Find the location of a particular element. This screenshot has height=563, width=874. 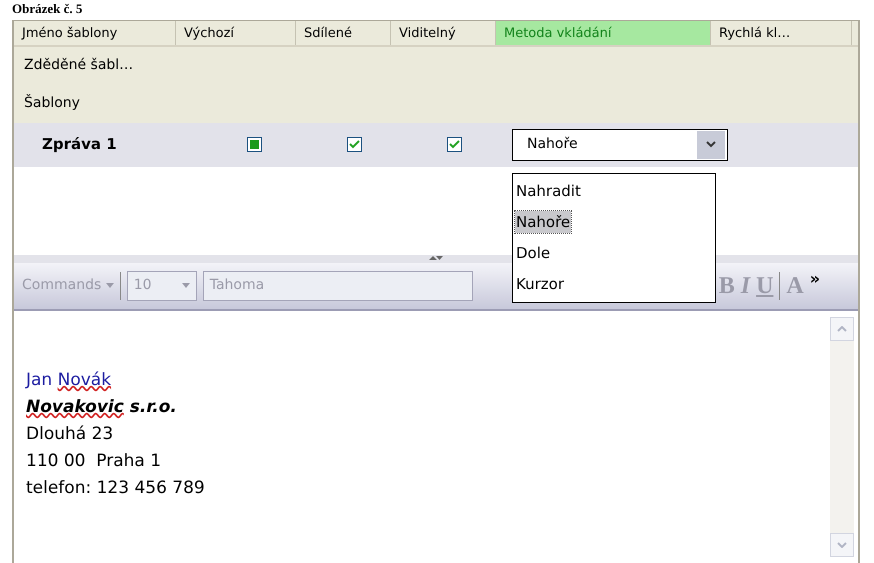

text-line: Jan Novák is located at coordinates (69, 380).